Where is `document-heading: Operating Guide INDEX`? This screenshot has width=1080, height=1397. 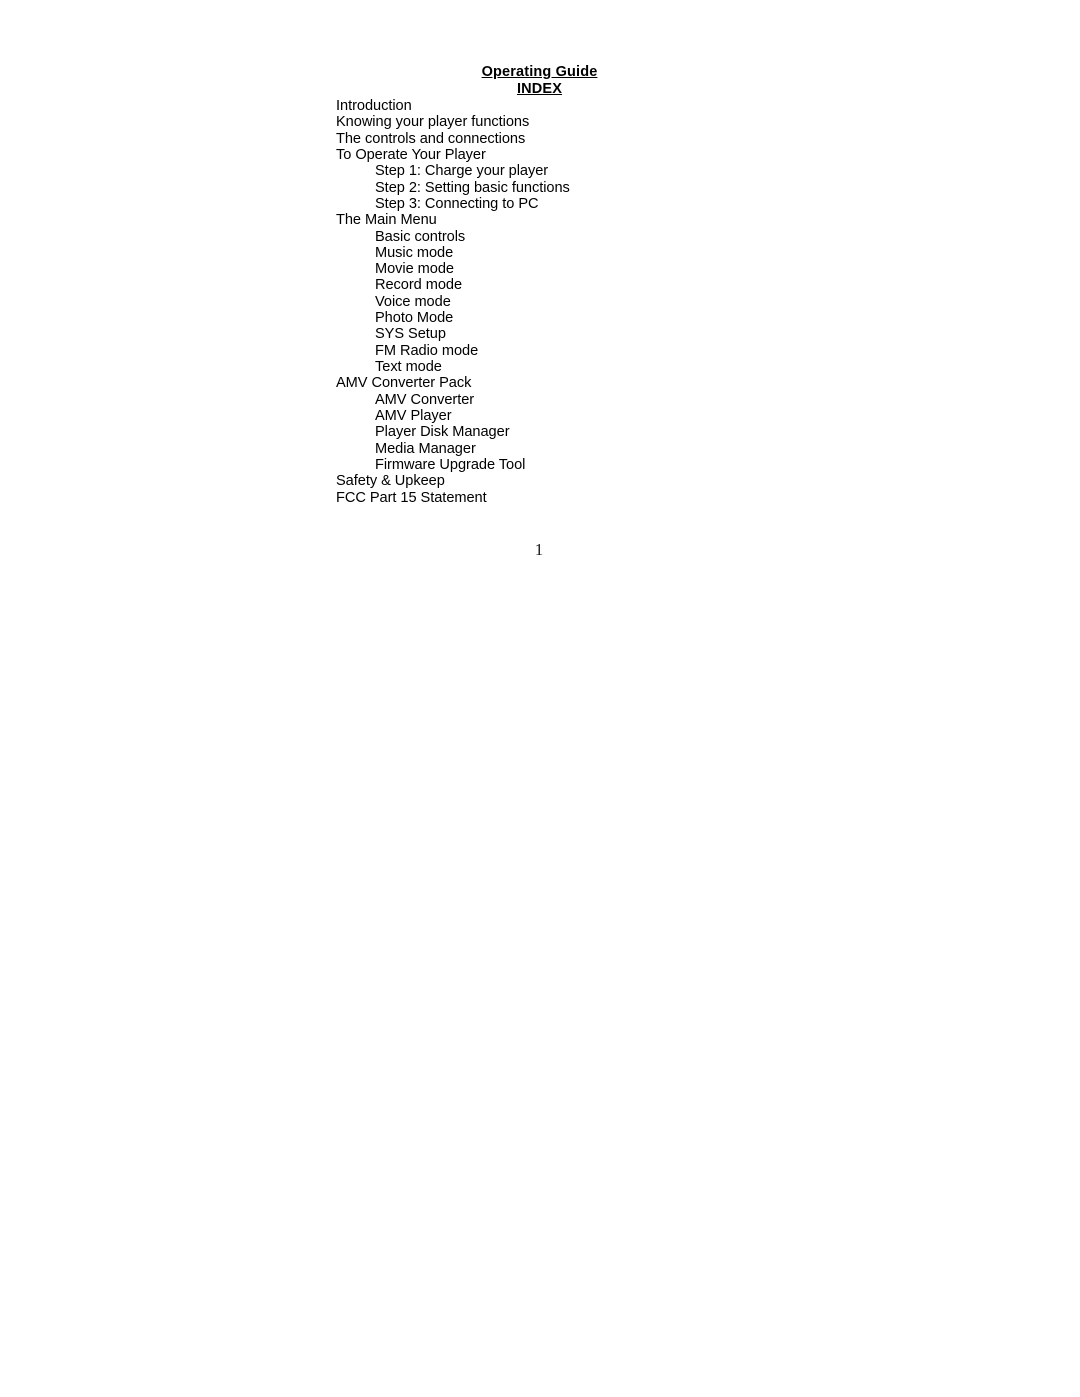
document-heading: Operating Guide INDEX is located at coordinates (540, 81).